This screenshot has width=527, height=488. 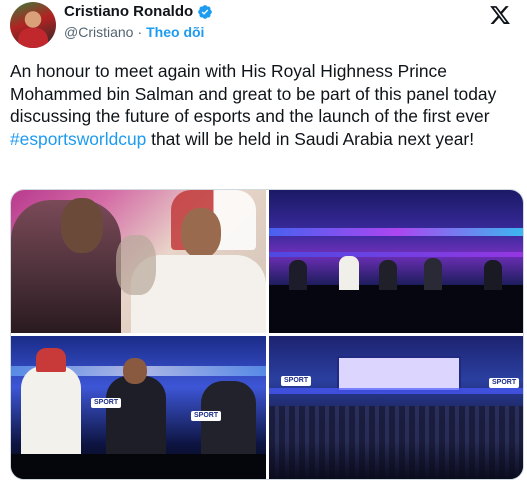 I want to click on photo-3-headscarf, so click(x=51, y=360).